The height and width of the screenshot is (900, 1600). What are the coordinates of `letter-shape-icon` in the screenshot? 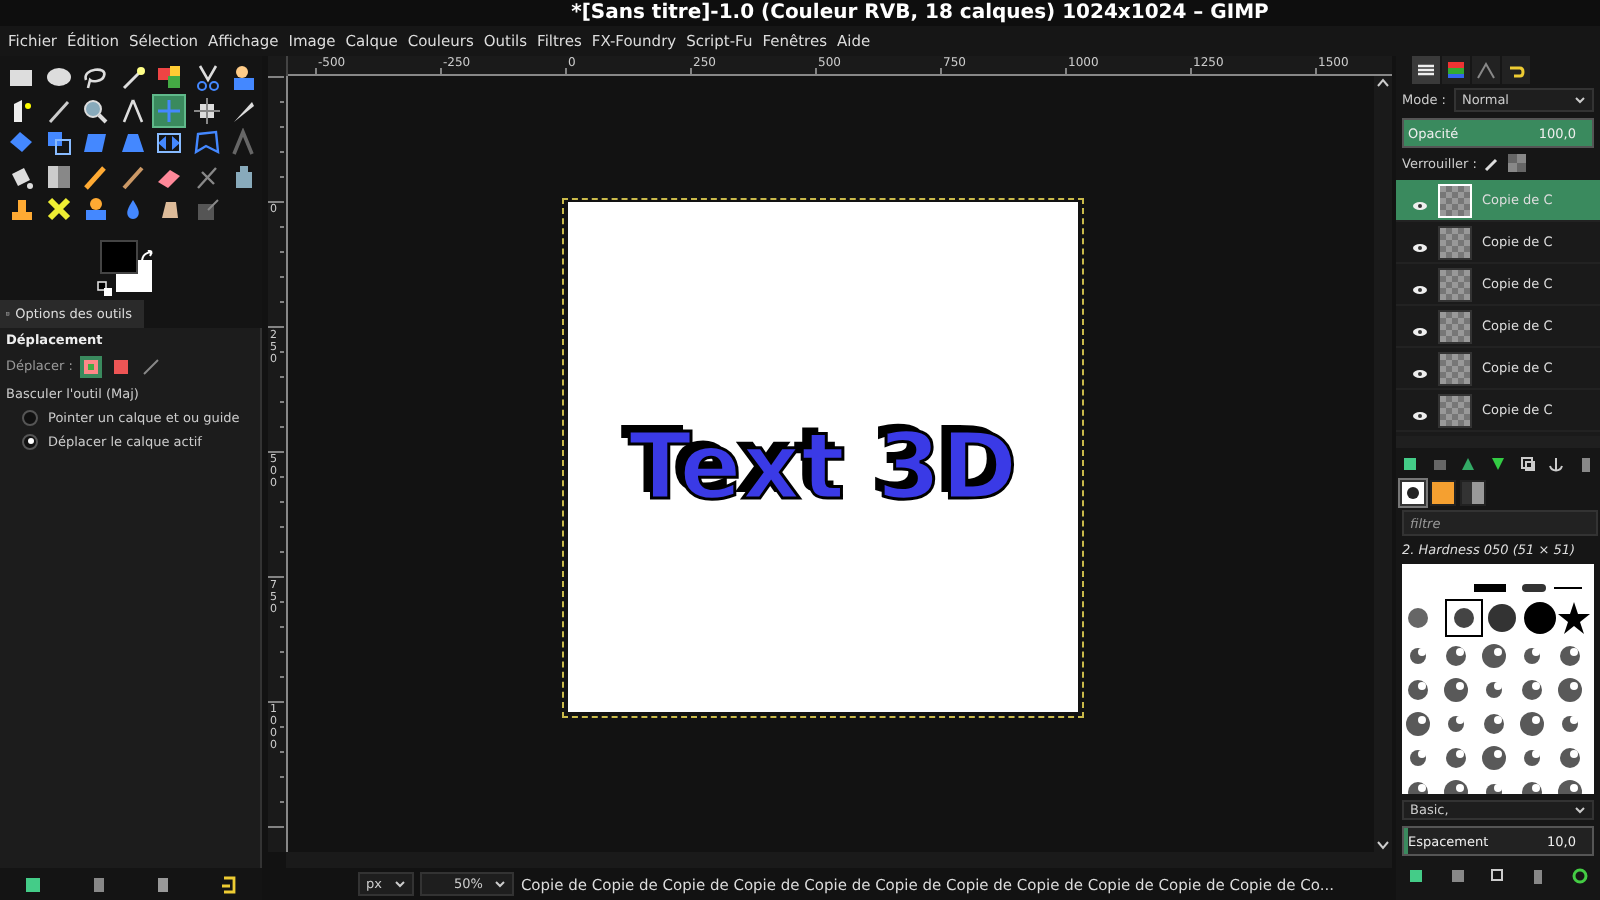 It's located at (243, 143).